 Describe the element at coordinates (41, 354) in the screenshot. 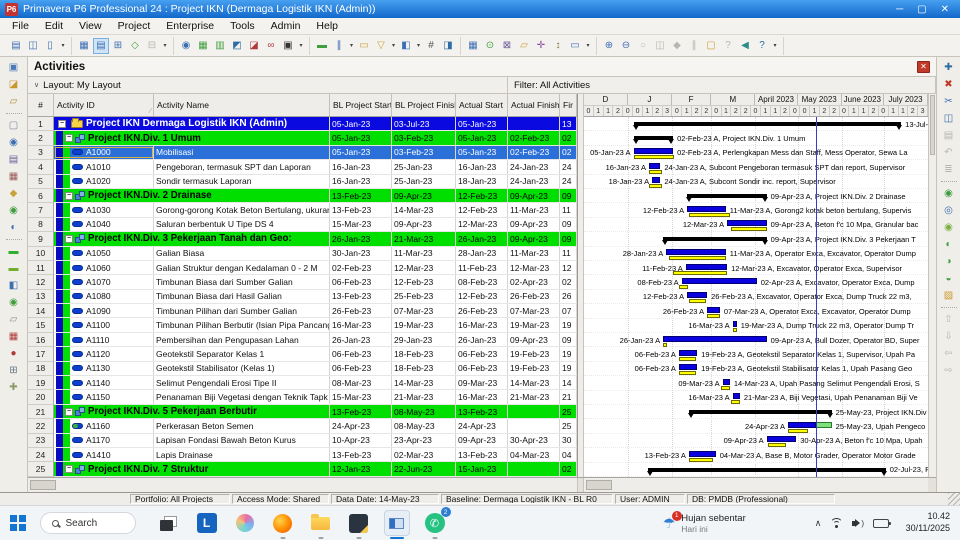

I see `row-number: 17` at that location.